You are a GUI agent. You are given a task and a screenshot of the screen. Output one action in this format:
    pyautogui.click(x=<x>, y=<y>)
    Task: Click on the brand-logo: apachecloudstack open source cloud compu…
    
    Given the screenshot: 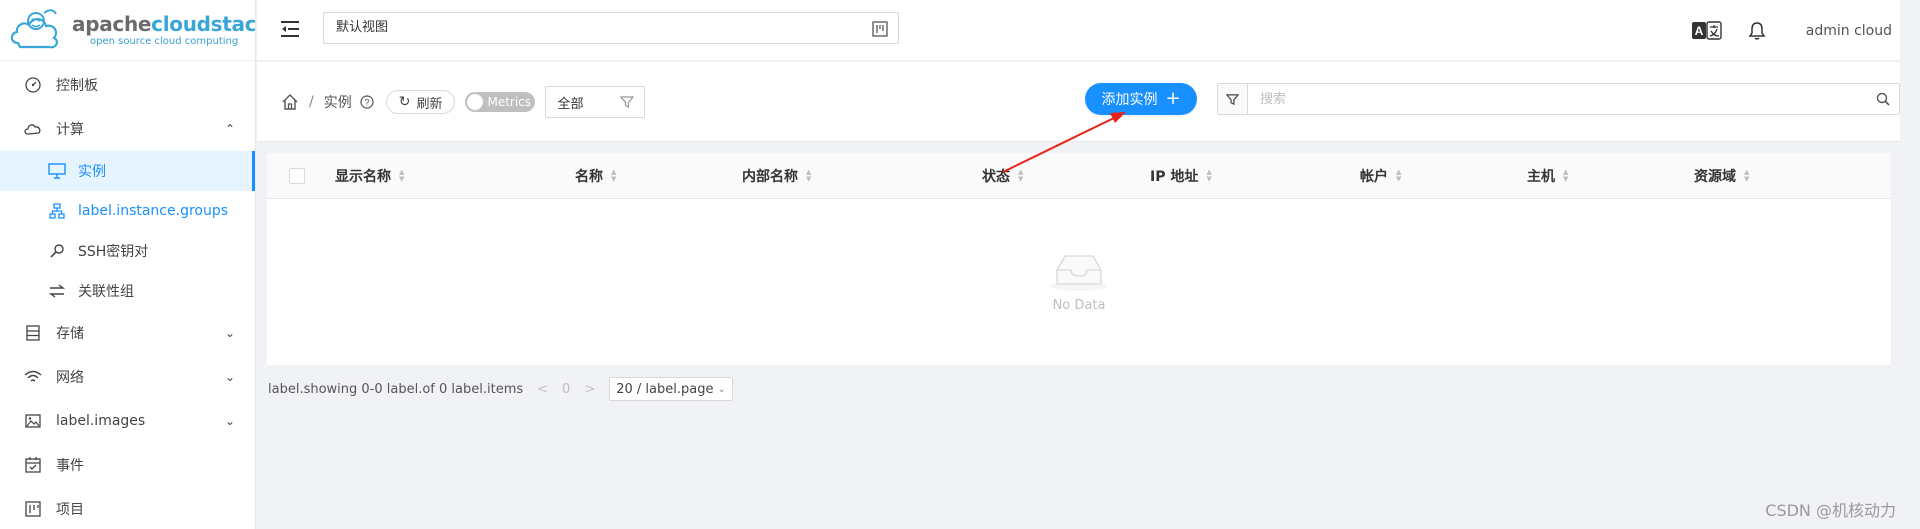 What is the action you would take?
    pyautogui.click(x=127, y=30)
    